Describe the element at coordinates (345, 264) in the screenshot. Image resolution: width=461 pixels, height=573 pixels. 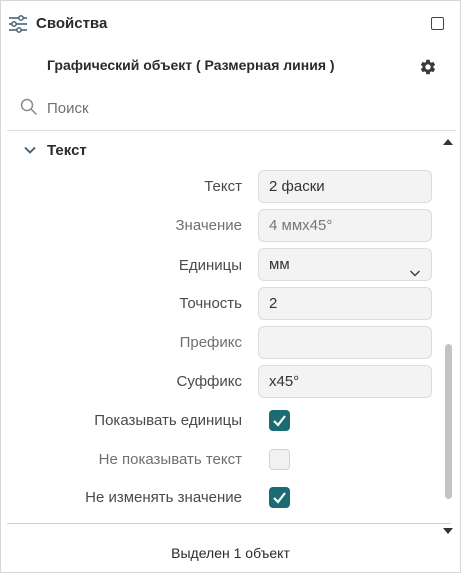
I see `units-select: мм` at that location.